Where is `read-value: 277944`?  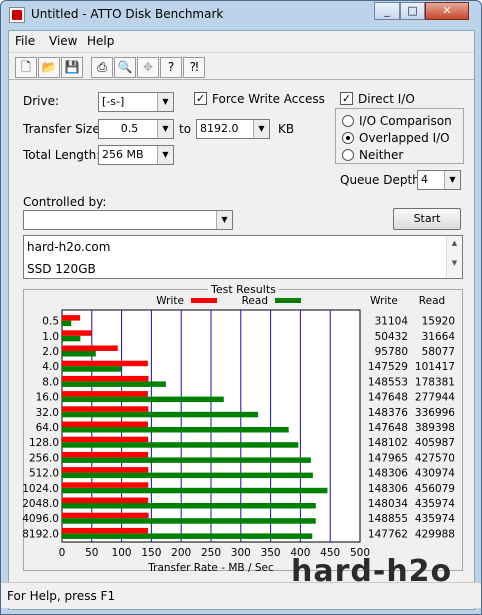 read-value: 277944 is located at coordinates (435, 398).